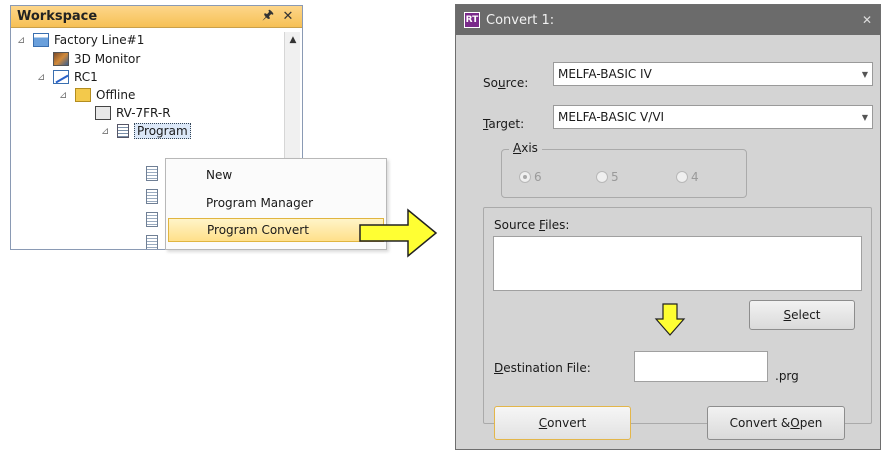 The image size is (885, 450). I want to click on tree-item-label: RV-7FR-R, so click(143, 113).